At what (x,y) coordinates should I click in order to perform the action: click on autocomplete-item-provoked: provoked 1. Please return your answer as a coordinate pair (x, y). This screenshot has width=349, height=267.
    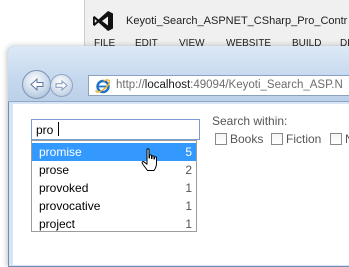
    Looking at the image, I should click on (114, 188).